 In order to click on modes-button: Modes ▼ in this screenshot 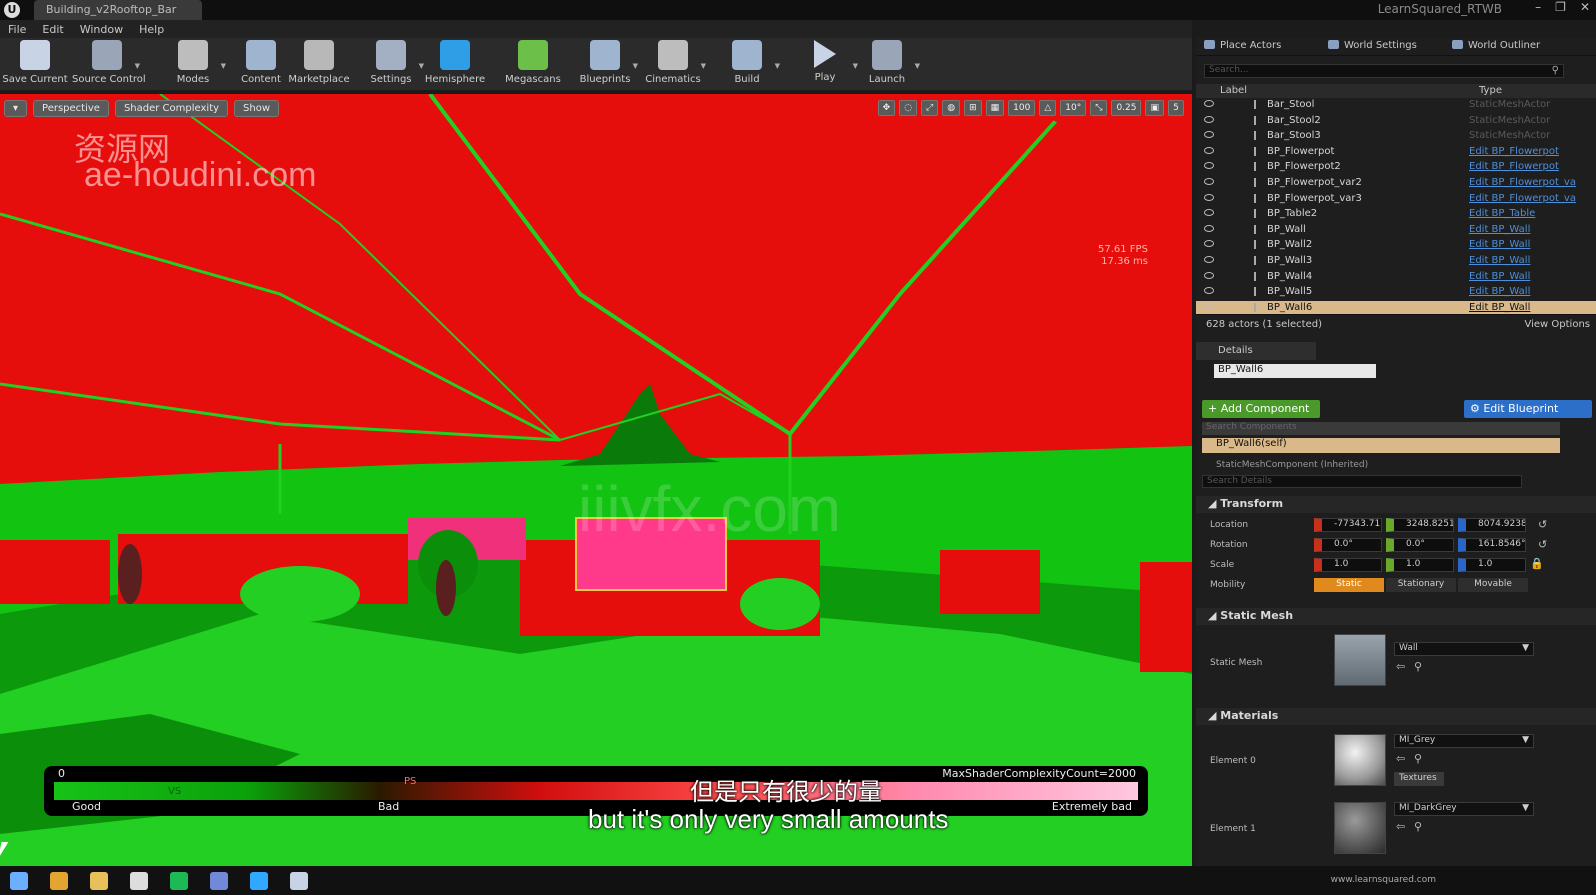, I will do `click(193, 62)`.